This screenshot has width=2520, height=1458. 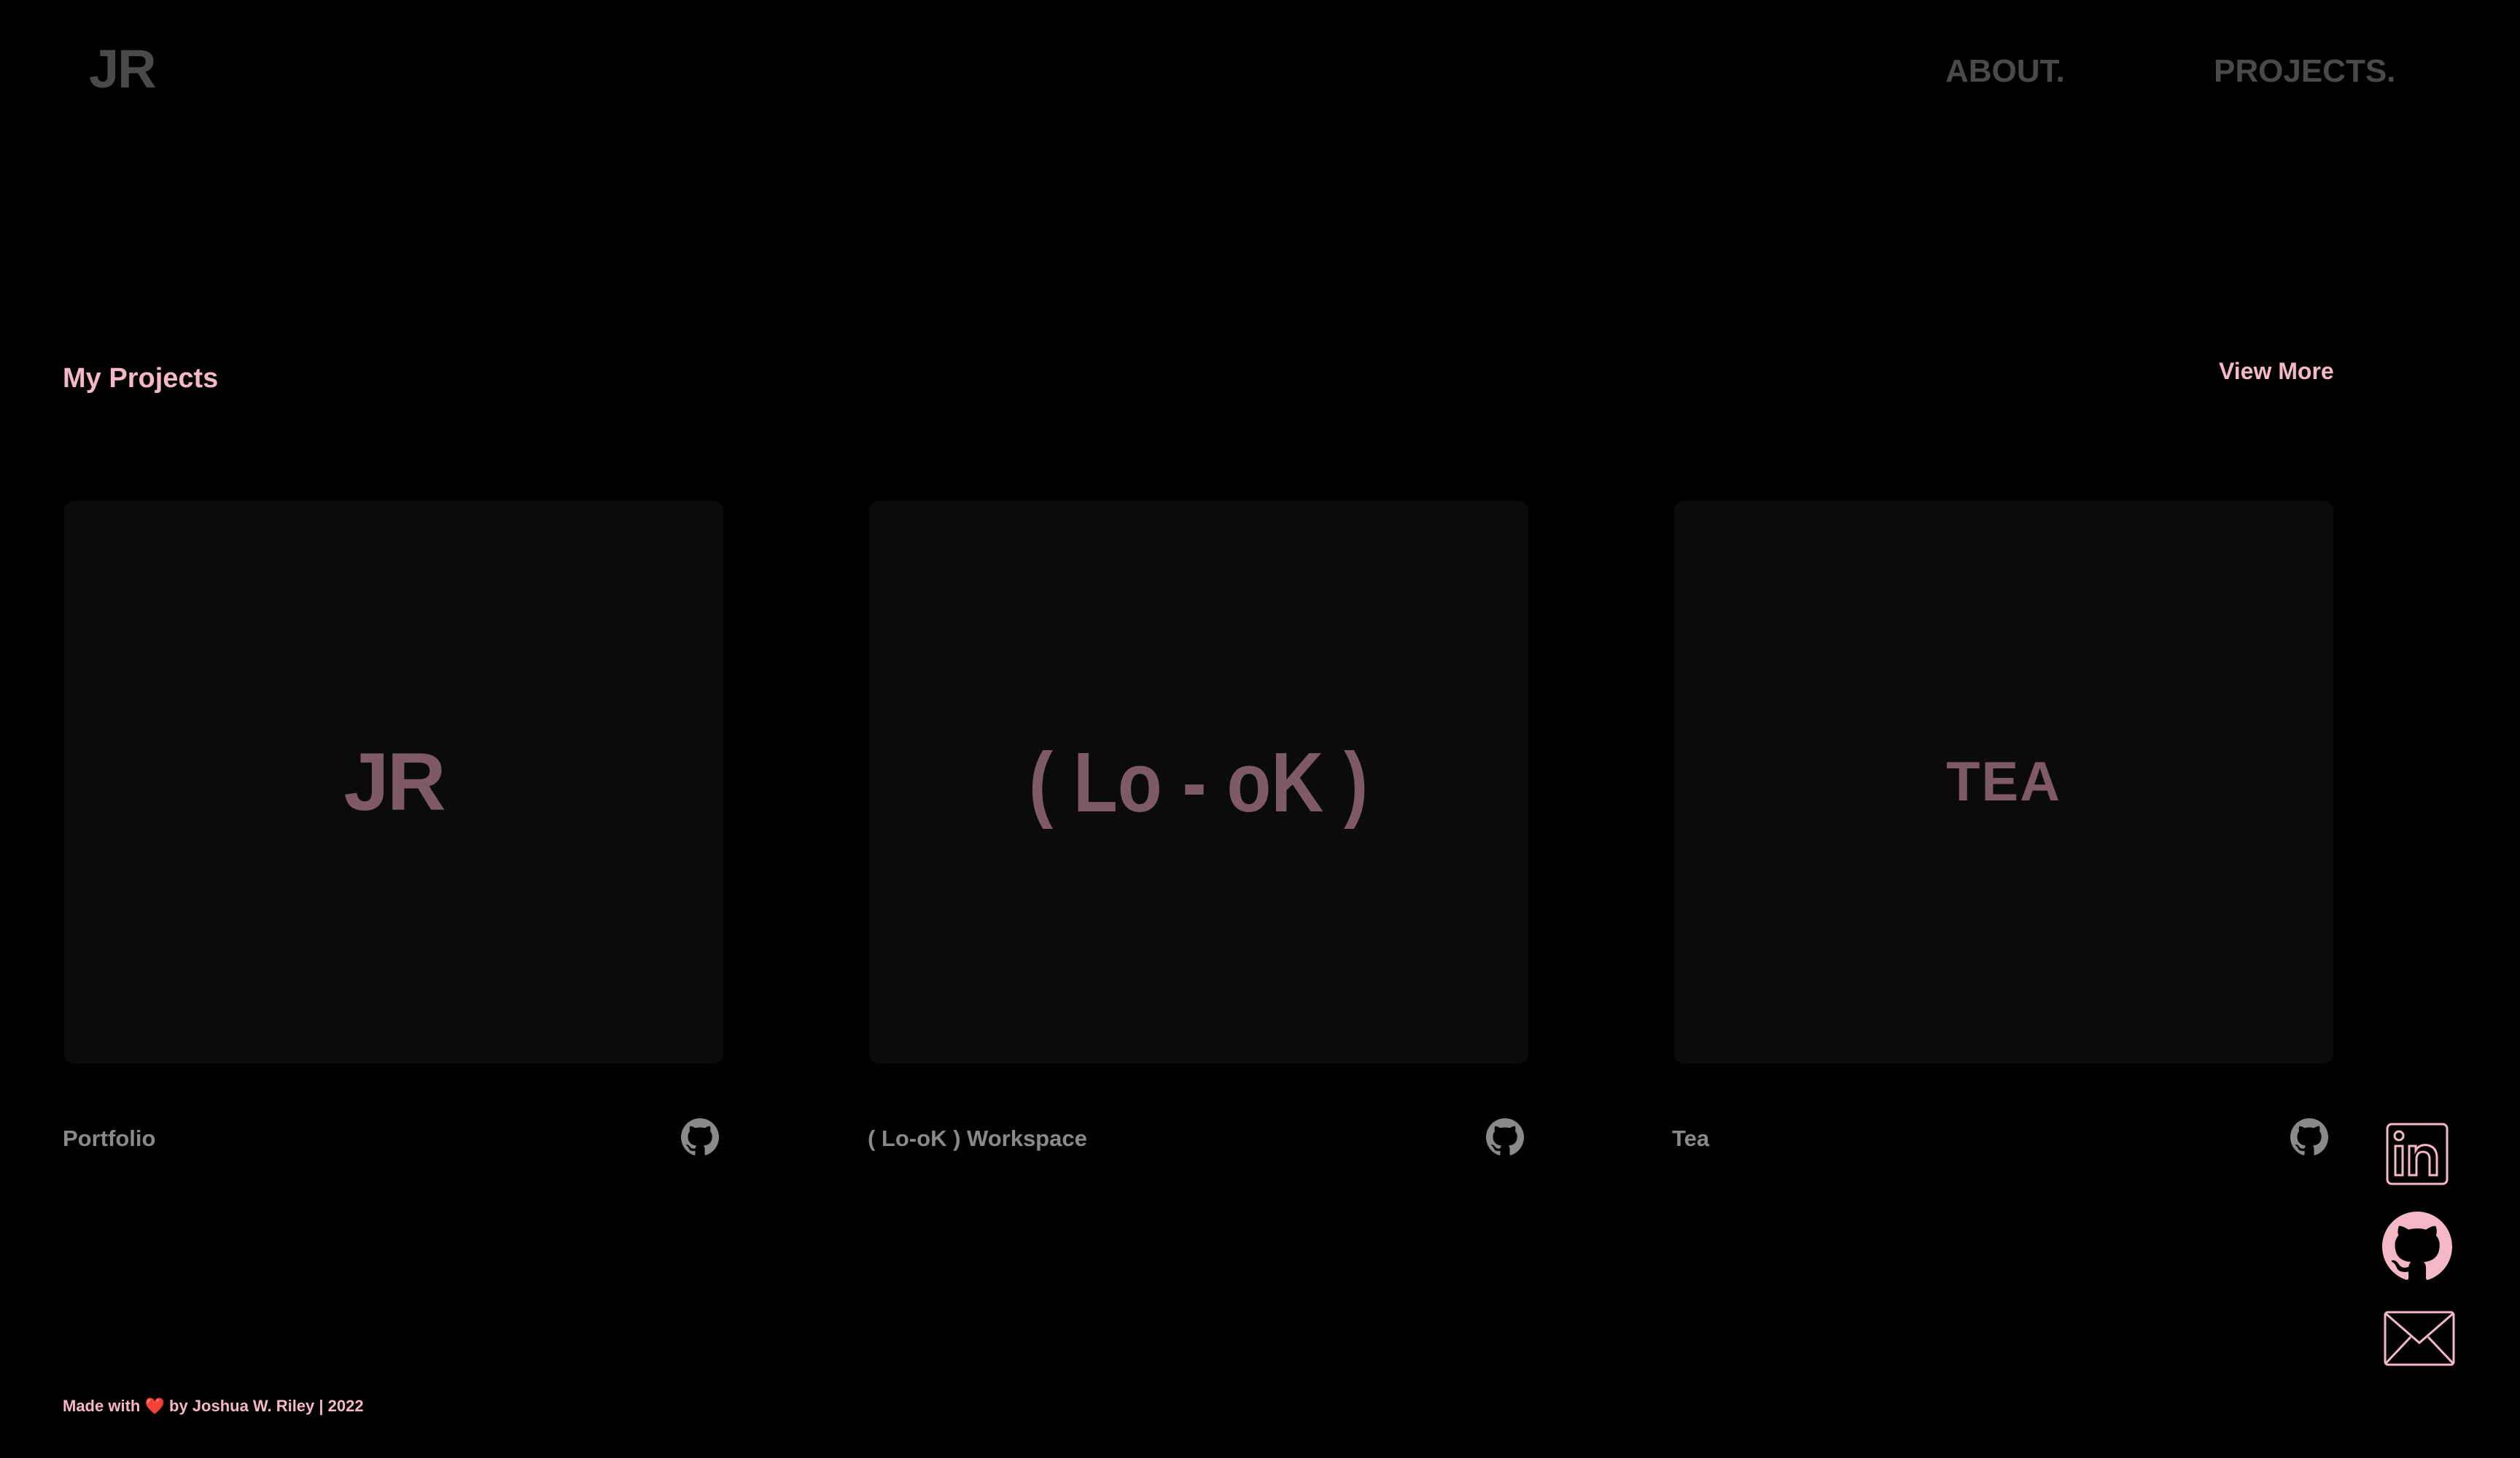 I want to click on footer-made-with: Made with, so click(x=102, y=1406).